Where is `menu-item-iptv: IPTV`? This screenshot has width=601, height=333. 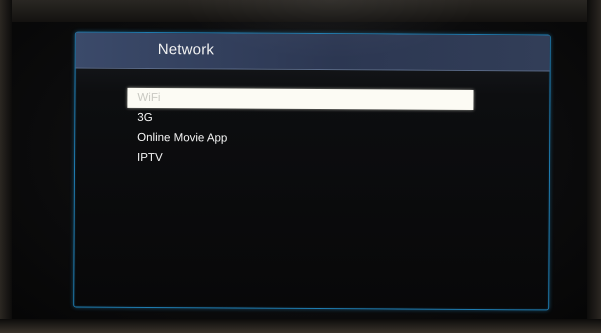 menu-item-iptv: IPTV is located at coordinates (300, 159).